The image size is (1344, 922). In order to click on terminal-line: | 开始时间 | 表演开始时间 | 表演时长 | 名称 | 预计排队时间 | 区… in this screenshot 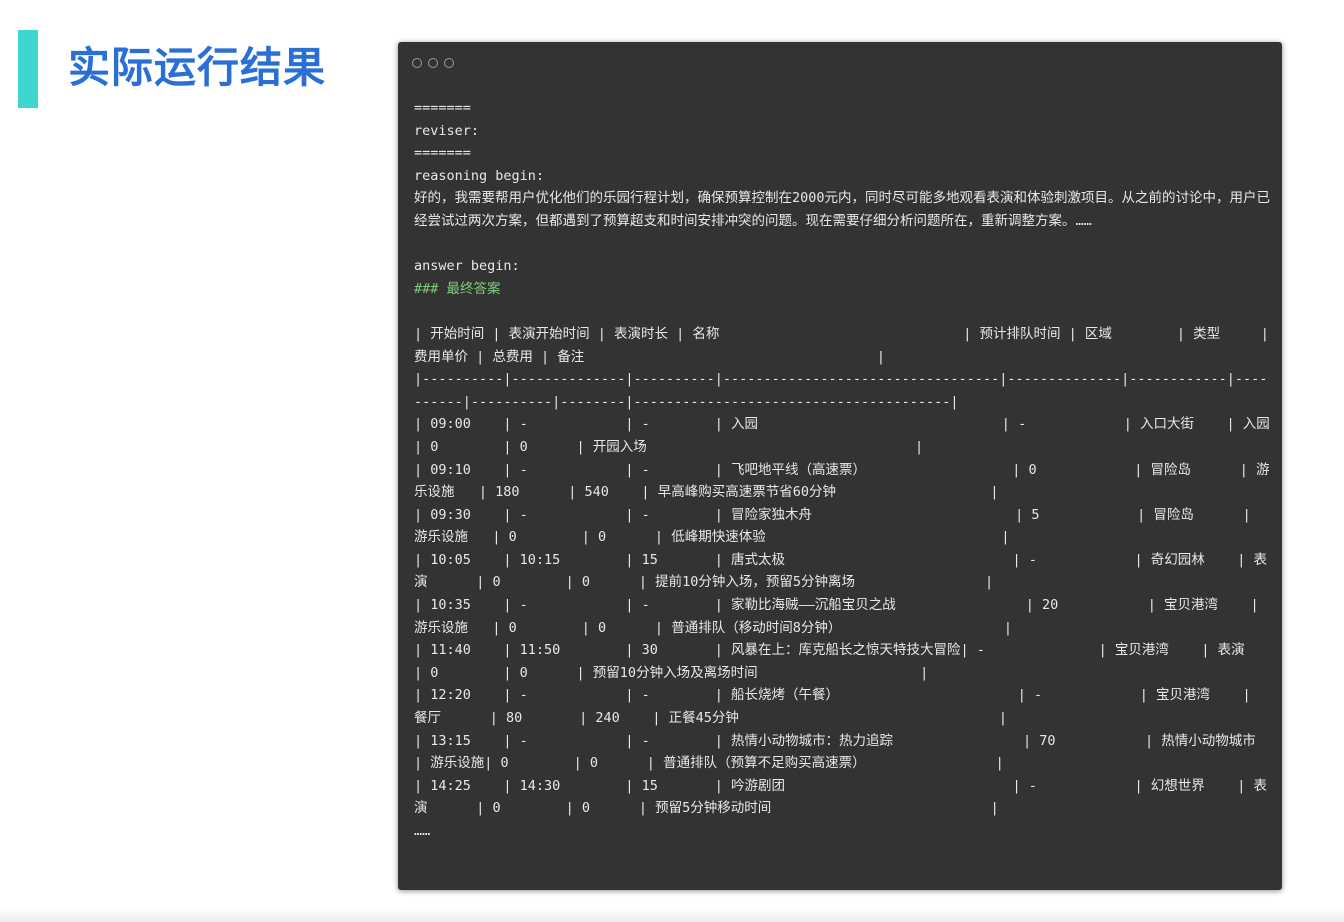, I will do `click(846, 345)`.